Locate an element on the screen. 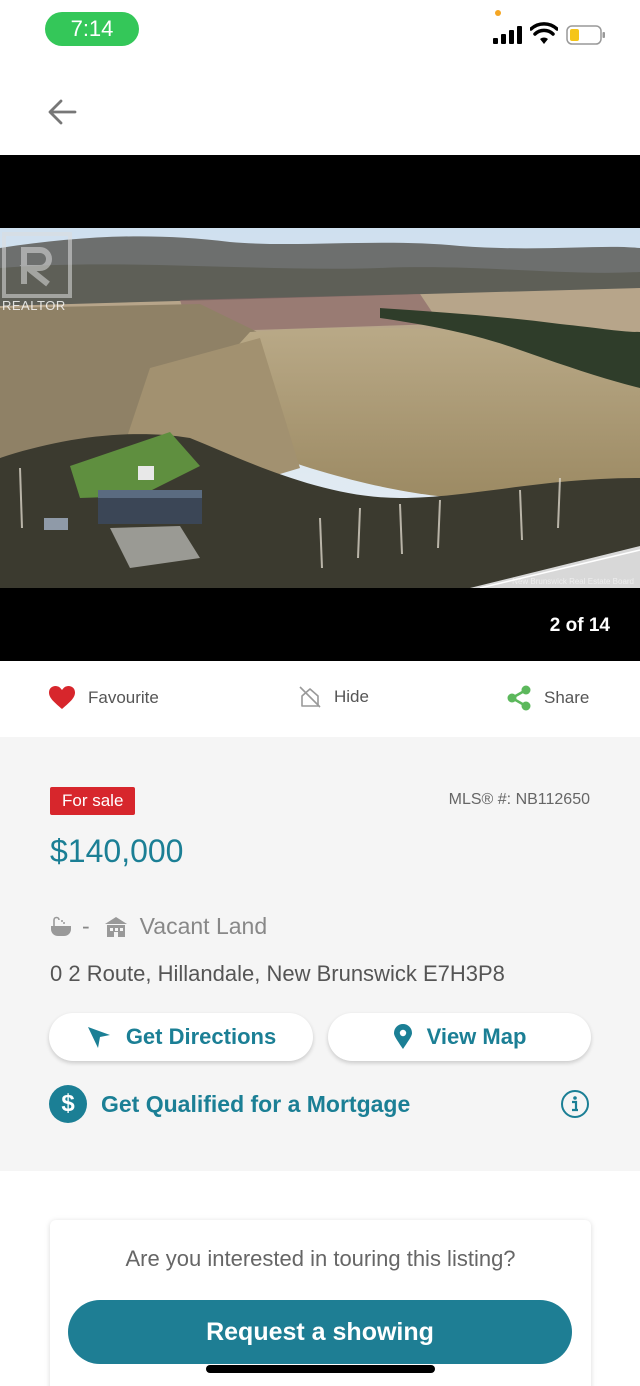  hide-button: Hide is located at coordinates (333, 697).